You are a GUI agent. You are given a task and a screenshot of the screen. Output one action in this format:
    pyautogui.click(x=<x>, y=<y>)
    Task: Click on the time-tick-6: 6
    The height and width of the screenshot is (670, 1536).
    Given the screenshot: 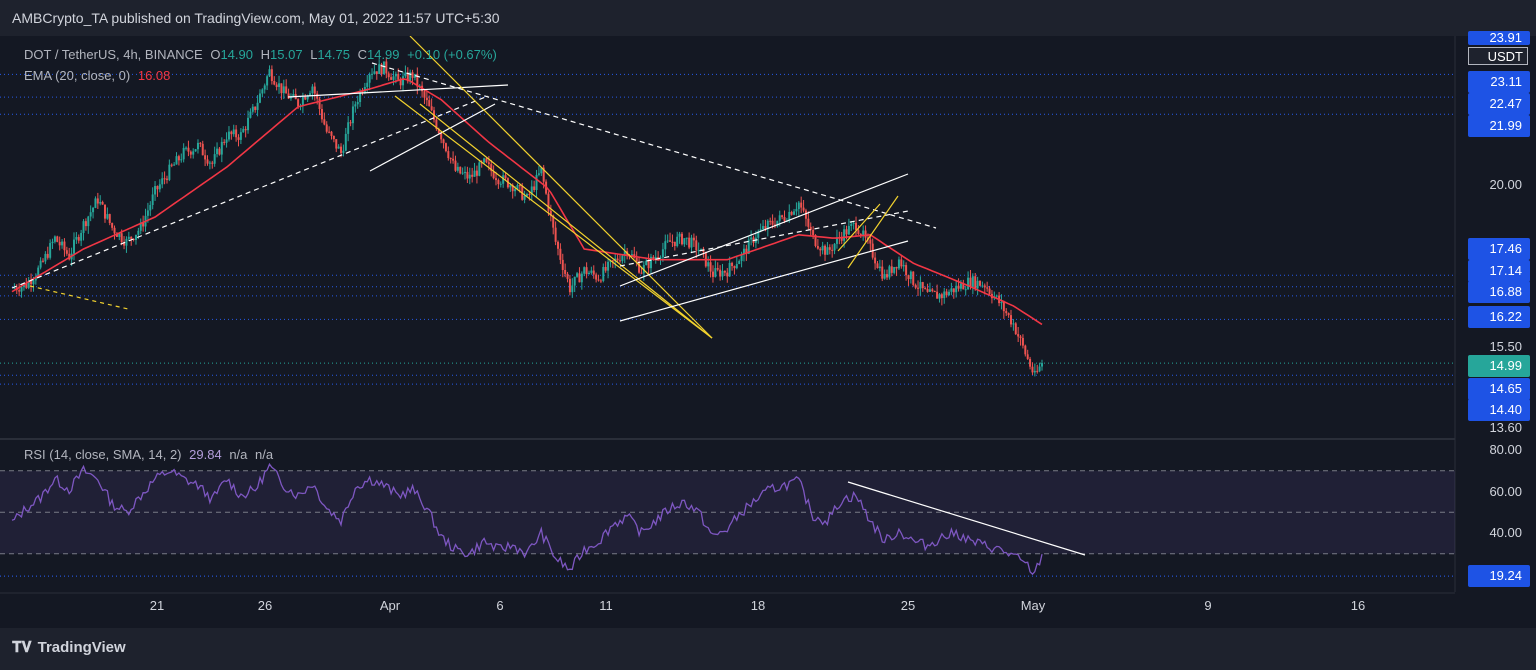 What is the action you would take?
    pyautogui.click(x=500, y=605)
    